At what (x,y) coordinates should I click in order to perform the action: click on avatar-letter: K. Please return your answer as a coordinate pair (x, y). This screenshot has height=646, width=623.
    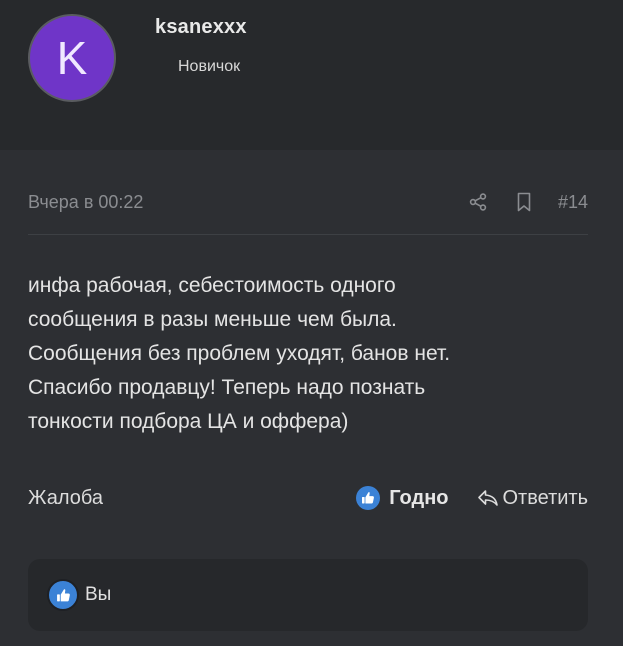
    Looking at the image, I should click on (72, 58).